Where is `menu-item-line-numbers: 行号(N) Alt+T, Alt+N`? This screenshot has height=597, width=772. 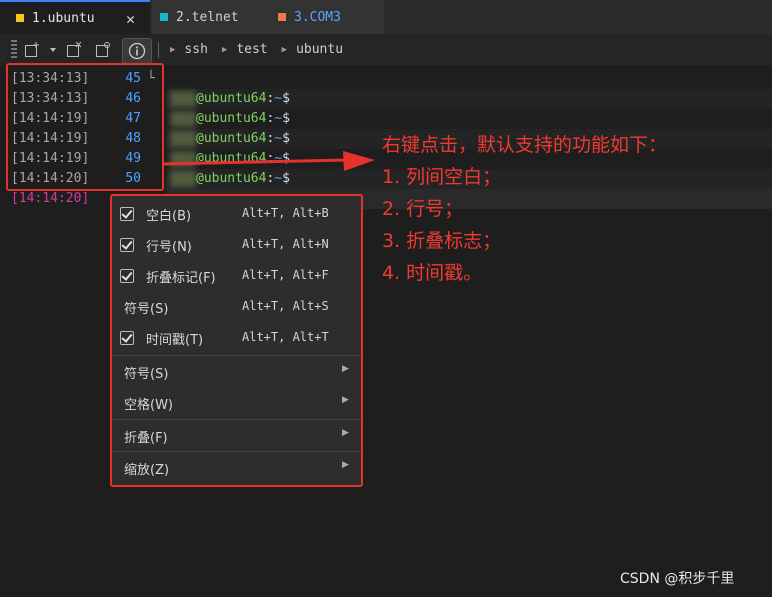
menu-item-line-numbers: 行号(N) Alt+T, Alt+N is located at coordinates (236, 245).